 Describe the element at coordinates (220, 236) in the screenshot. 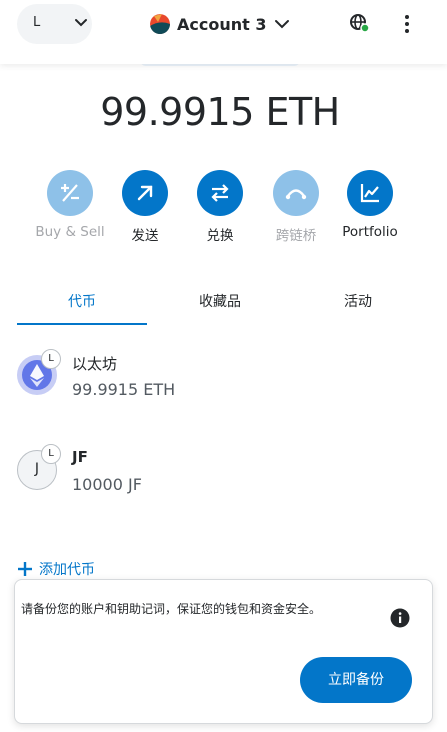

I see `swap-label: 兑换` at that location.